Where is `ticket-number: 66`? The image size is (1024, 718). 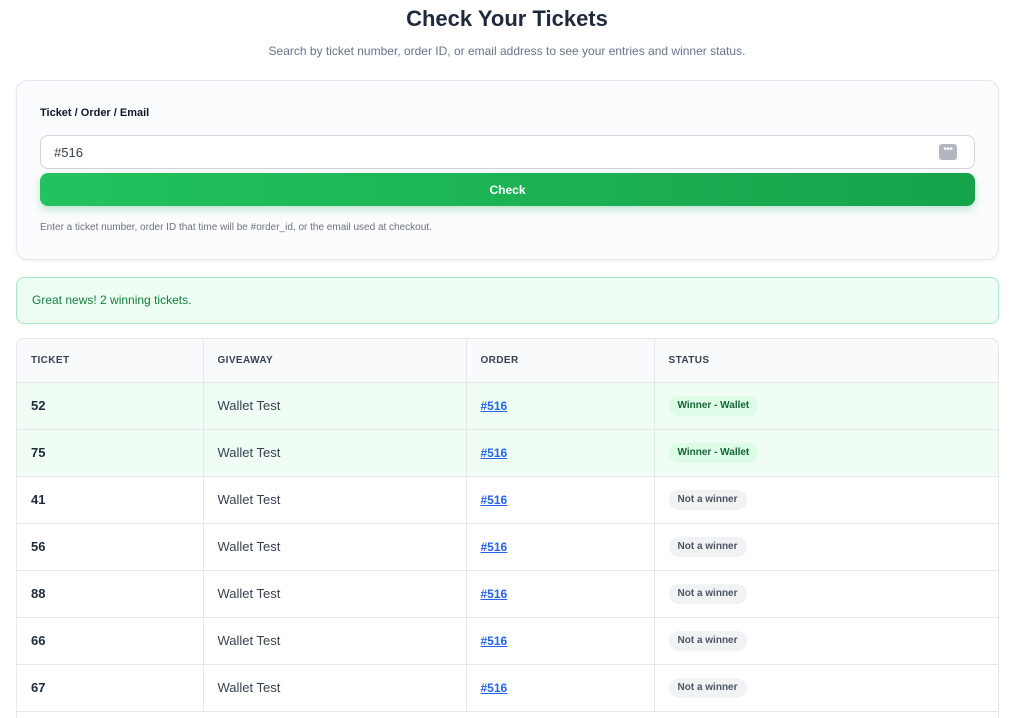 ticket-number: 66 is located at coordinates (110, 641).